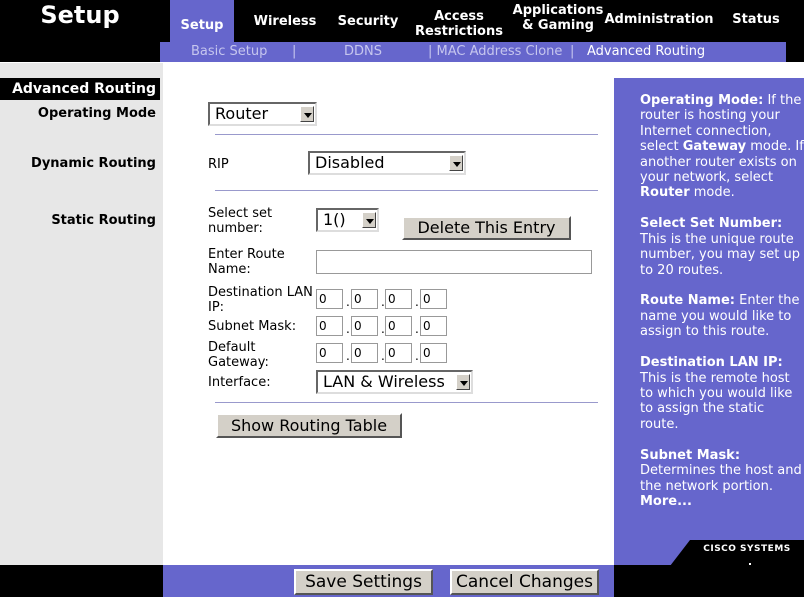  I want to click on tab-administration-label: Administration, so click(659, 19).